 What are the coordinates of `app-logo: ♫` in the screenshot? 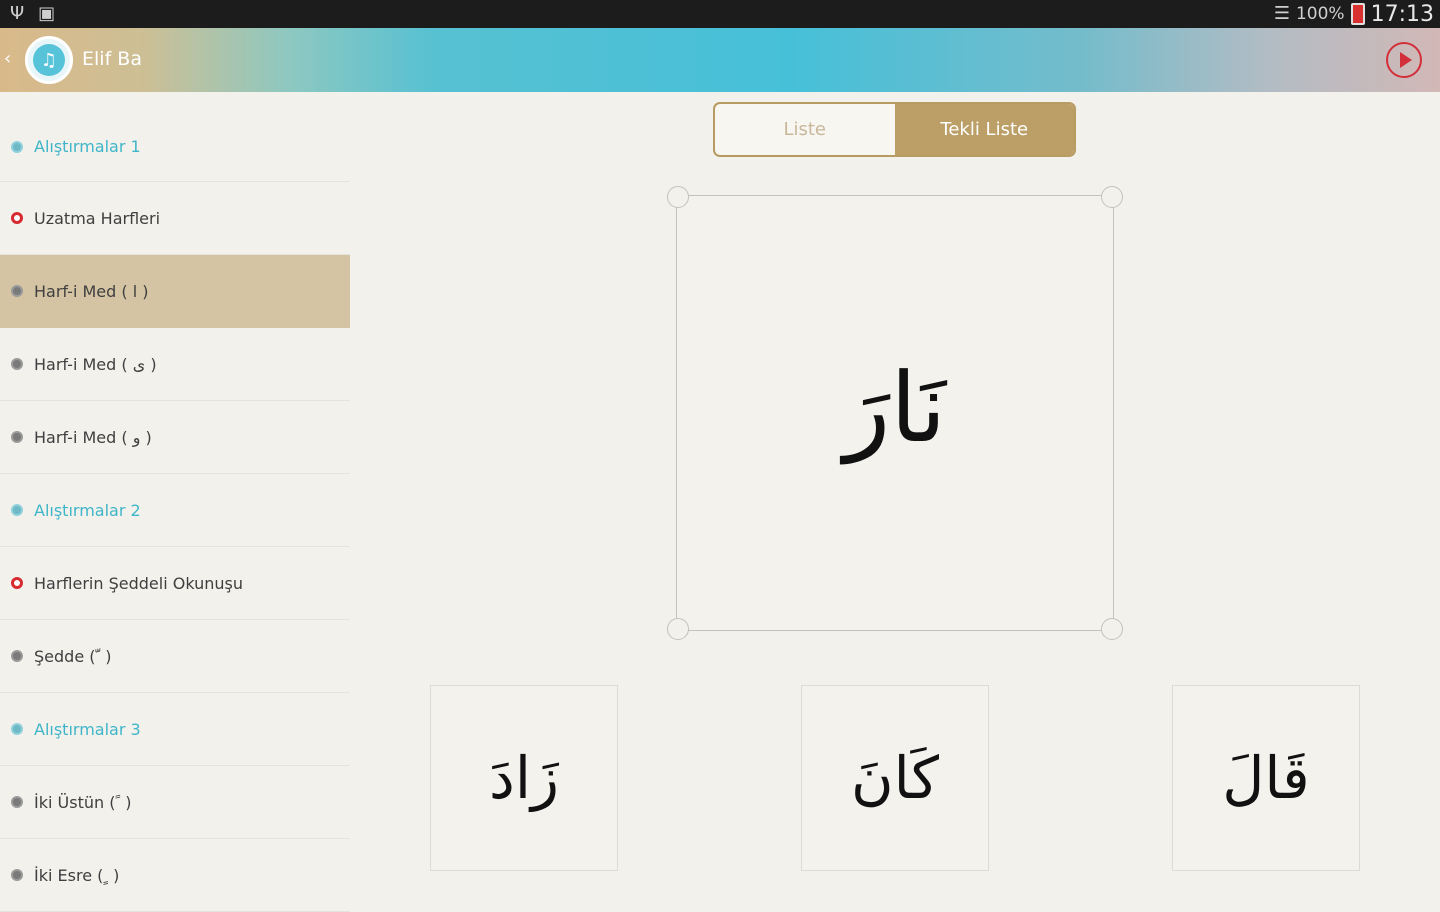 It's located at (49, 60).